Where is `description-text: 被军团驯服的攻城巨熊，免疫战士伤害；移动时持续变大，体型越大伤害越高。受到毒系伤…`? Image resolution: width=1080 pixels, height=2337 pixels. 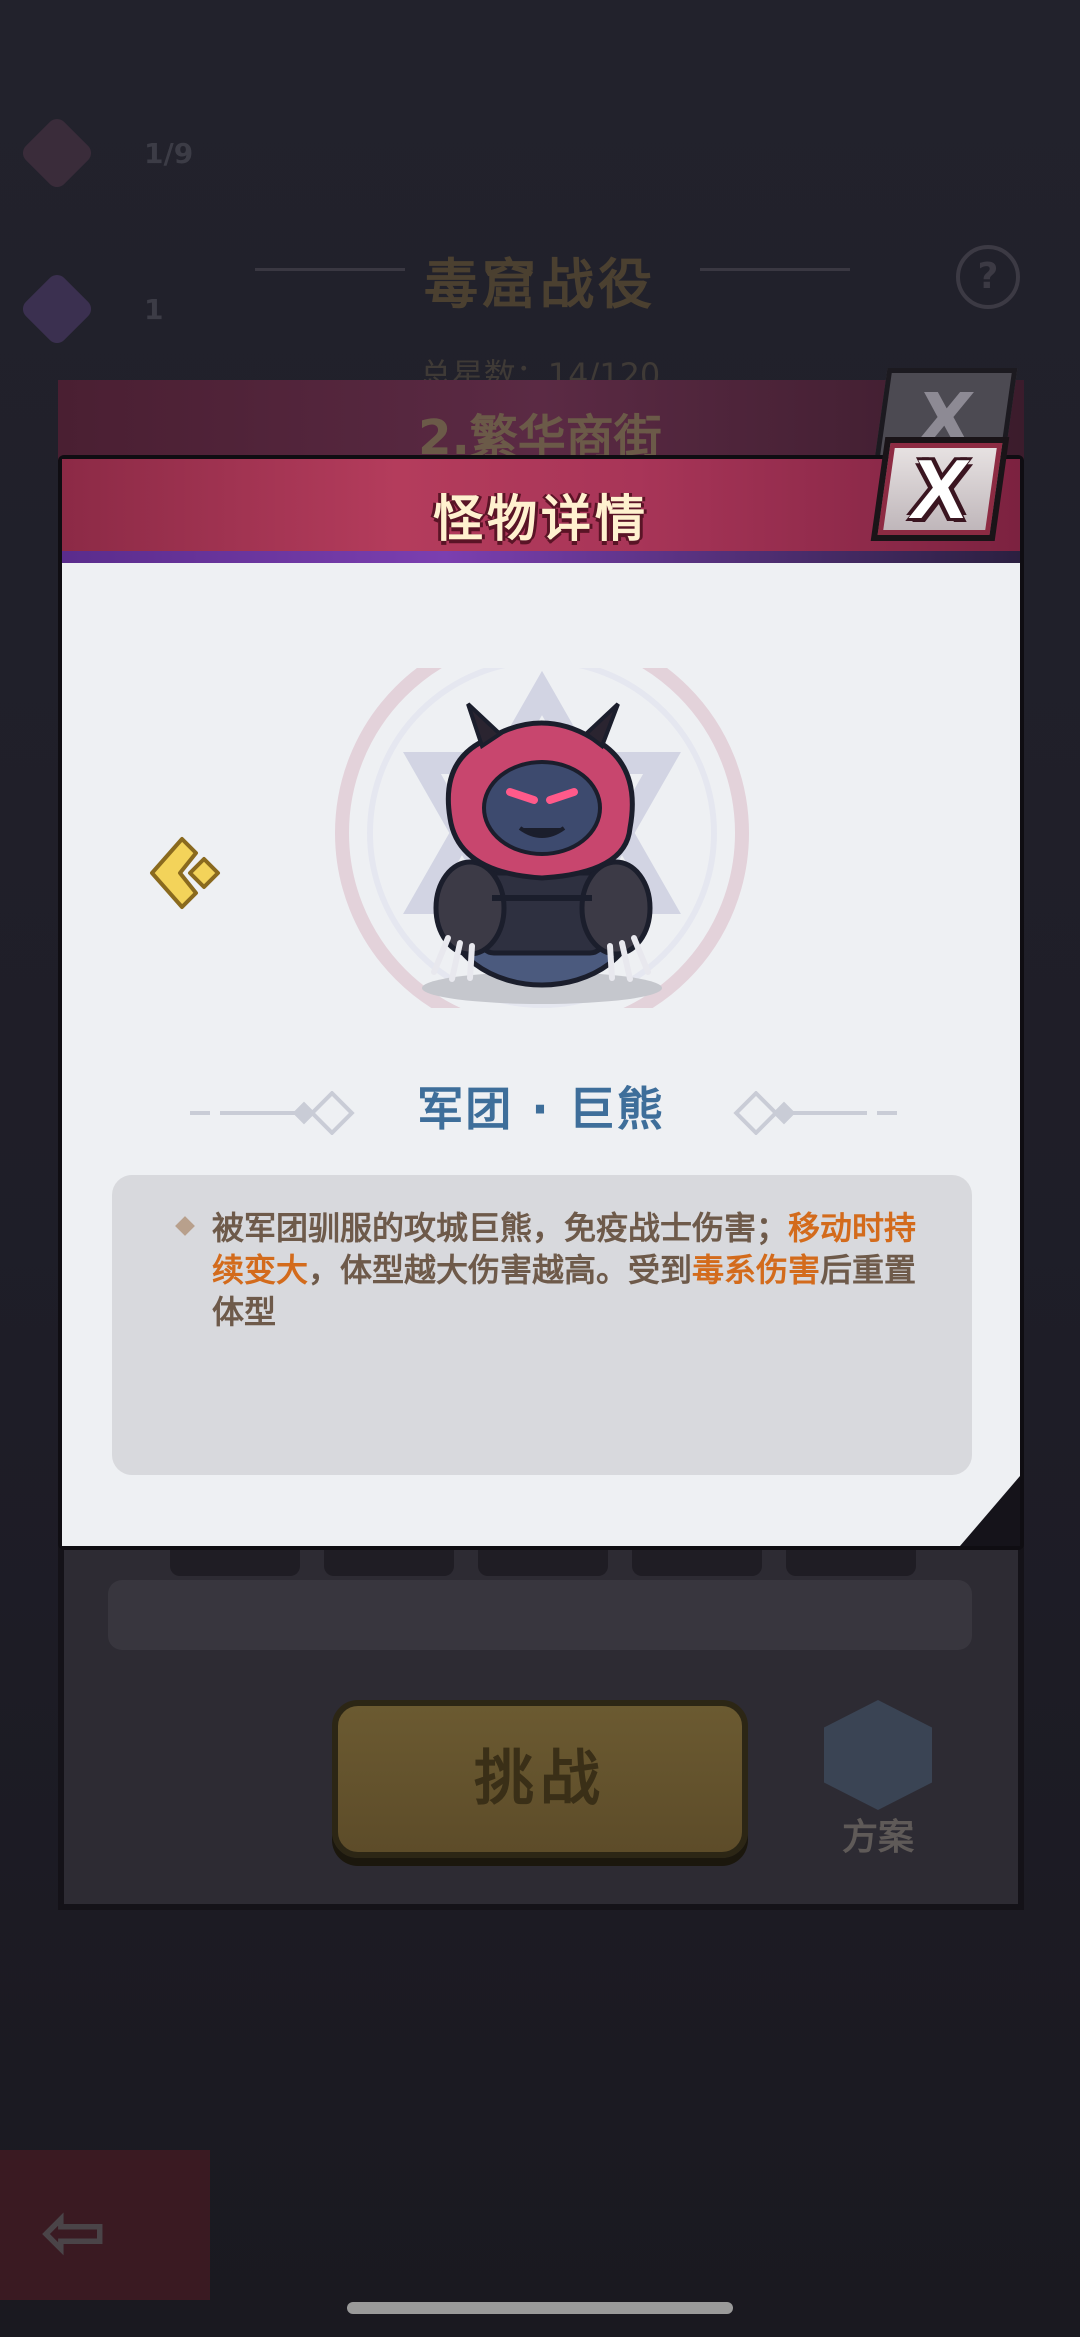
description-text: 被军团驯服的攻城巨熊，免疫战士伤害；移动时持续变大，体型越大伤害越高。受到毒系伤… is located at coordinates (574, 1270).